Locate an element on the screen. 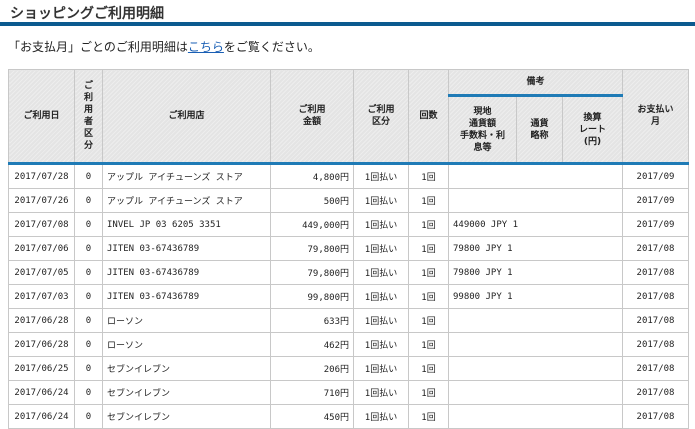 The image size is (695, 429). table-row: 2017/06/28 0 ローソン 633円 1回払い 1回 2017/08 is located at coordinates (349, 320).